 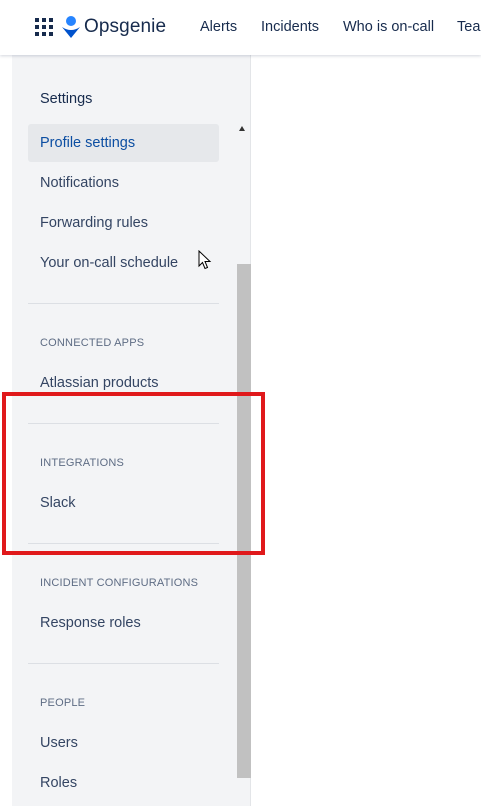 I want to click on sidebar-item-on-call-schedule: Your on-call schedule, so click(x=123, y=263).